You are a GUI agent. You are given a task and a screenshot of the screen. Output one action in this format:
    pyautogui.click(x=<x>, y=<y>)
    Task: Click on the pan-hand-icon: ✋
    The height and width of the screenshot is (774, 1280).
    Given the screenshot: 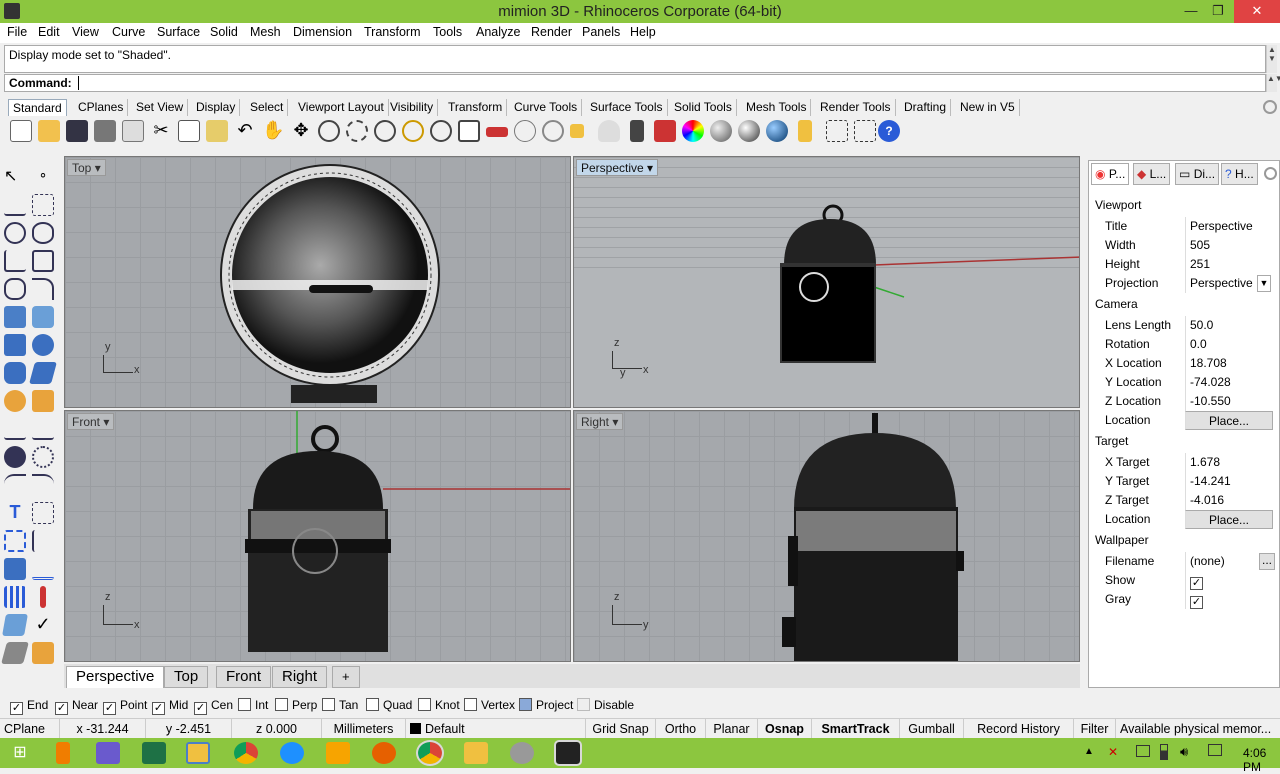 What is the action you would take?
    pyautogui.click(x=273, y=131)
    